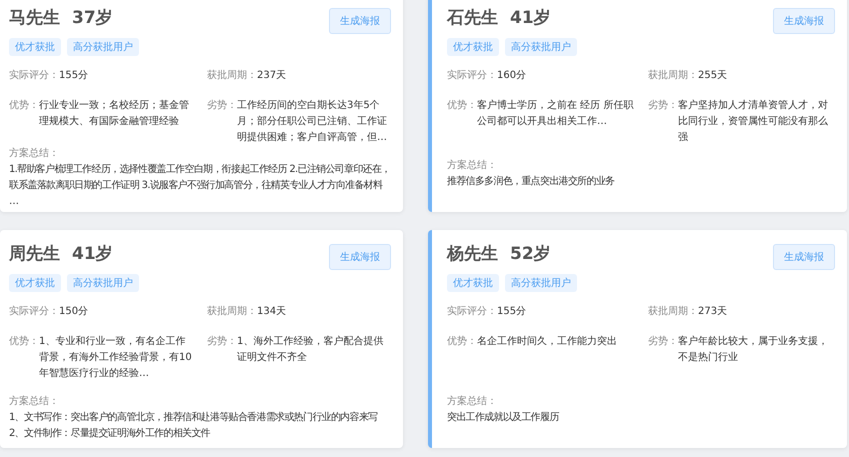  Describe the element at coordinates (511, 76) in the screenshot. I see `score-value: 160分` at that location.